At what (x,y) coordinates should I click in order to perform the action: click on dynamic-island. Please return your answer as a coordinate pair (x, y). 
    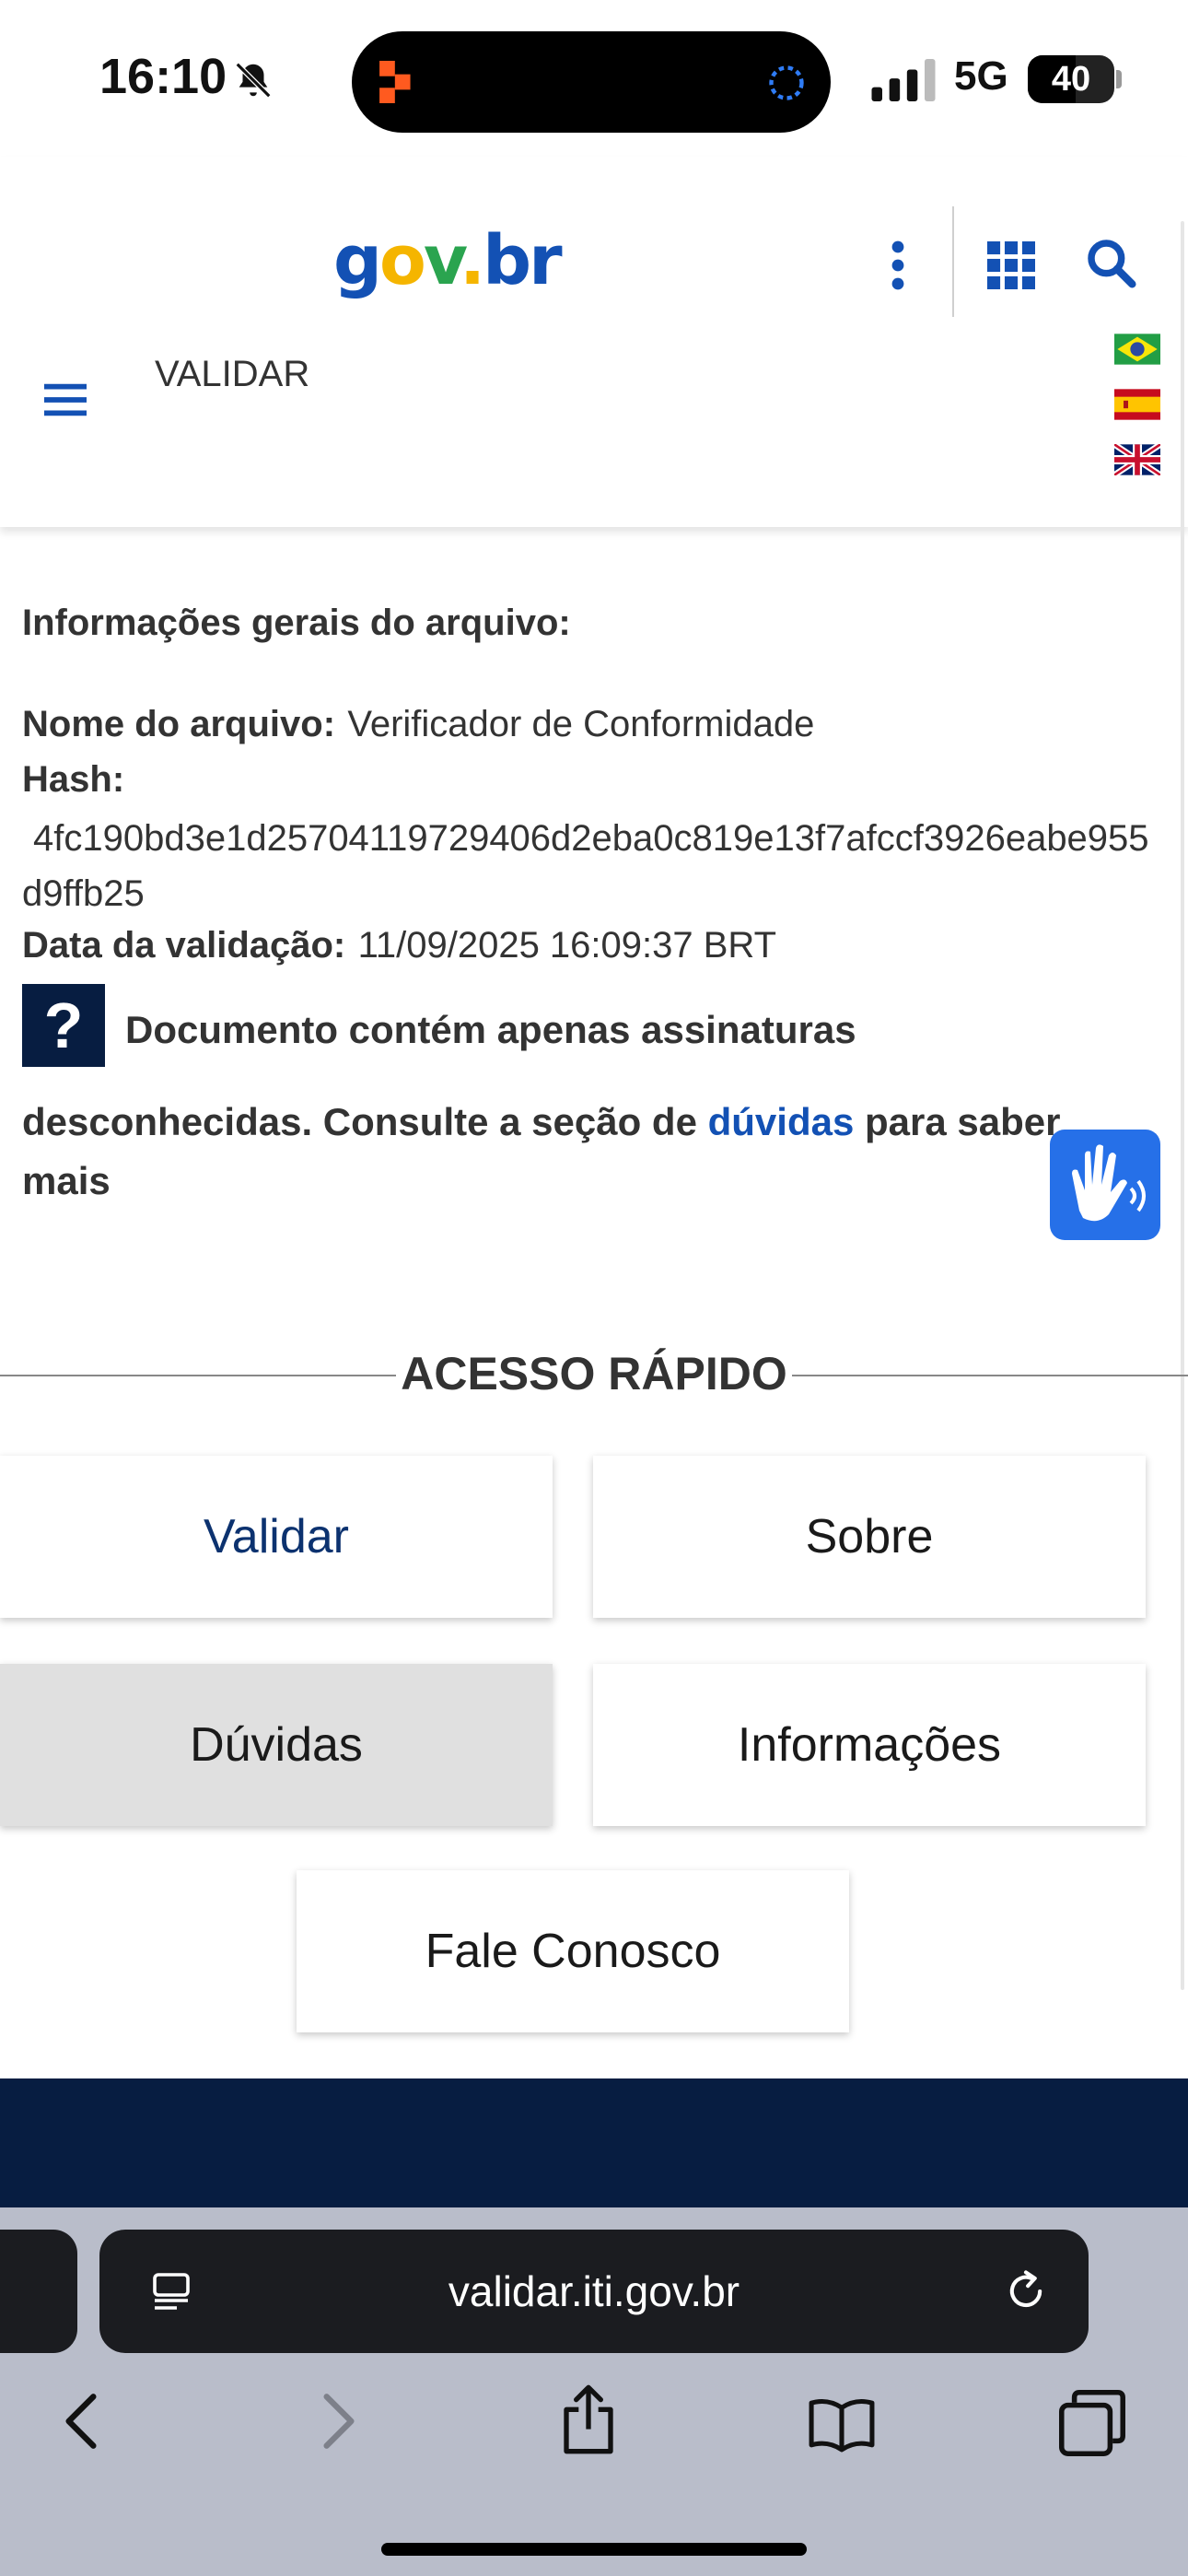
    Looking at the image, I should click on (591, 82).